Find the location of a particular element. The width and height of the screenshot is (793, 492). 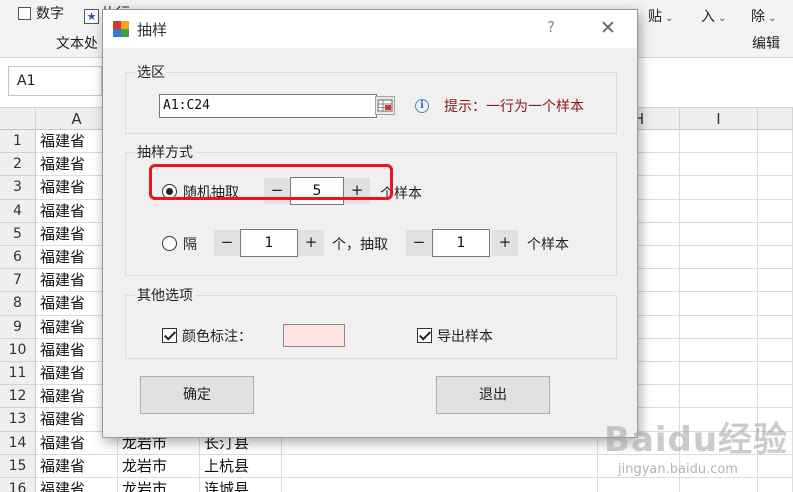

row-header: 7 is located at coordinates (18, 281).